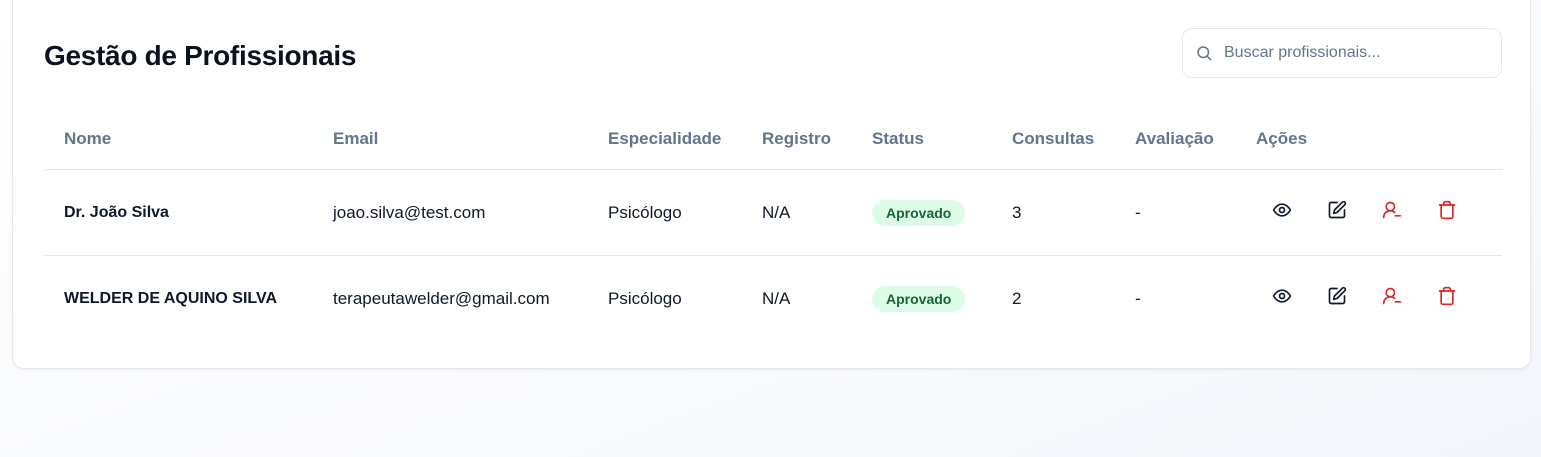  I want to click on column-header-especialidade: Especialidade, so click(664, 139).